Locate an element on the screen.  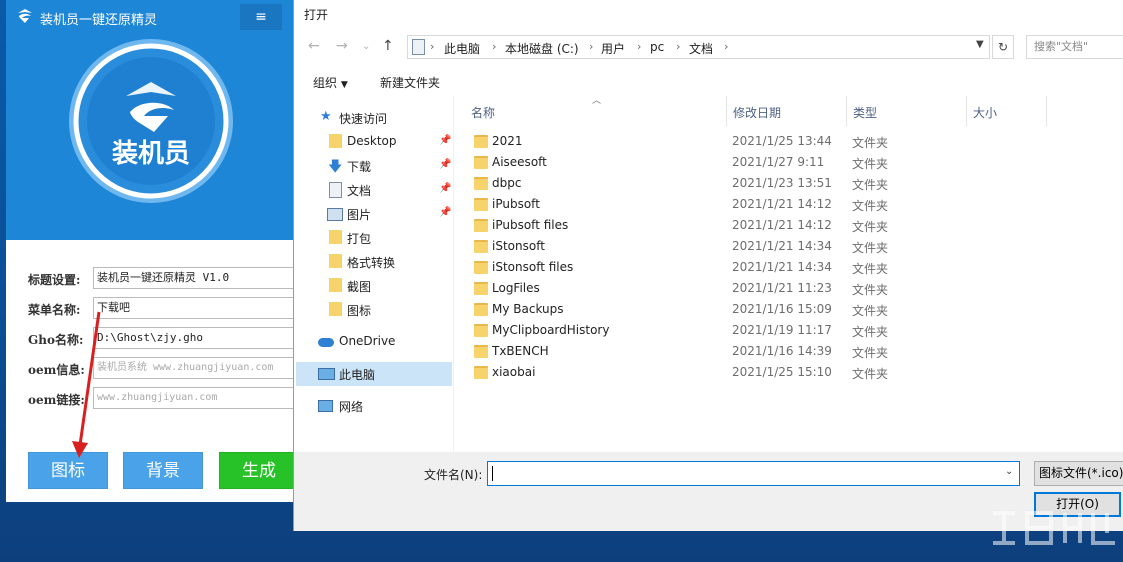
file-row: iPubsoft files 2021/1/21 14:12 文件夹 is located at coordinates (689, 225).